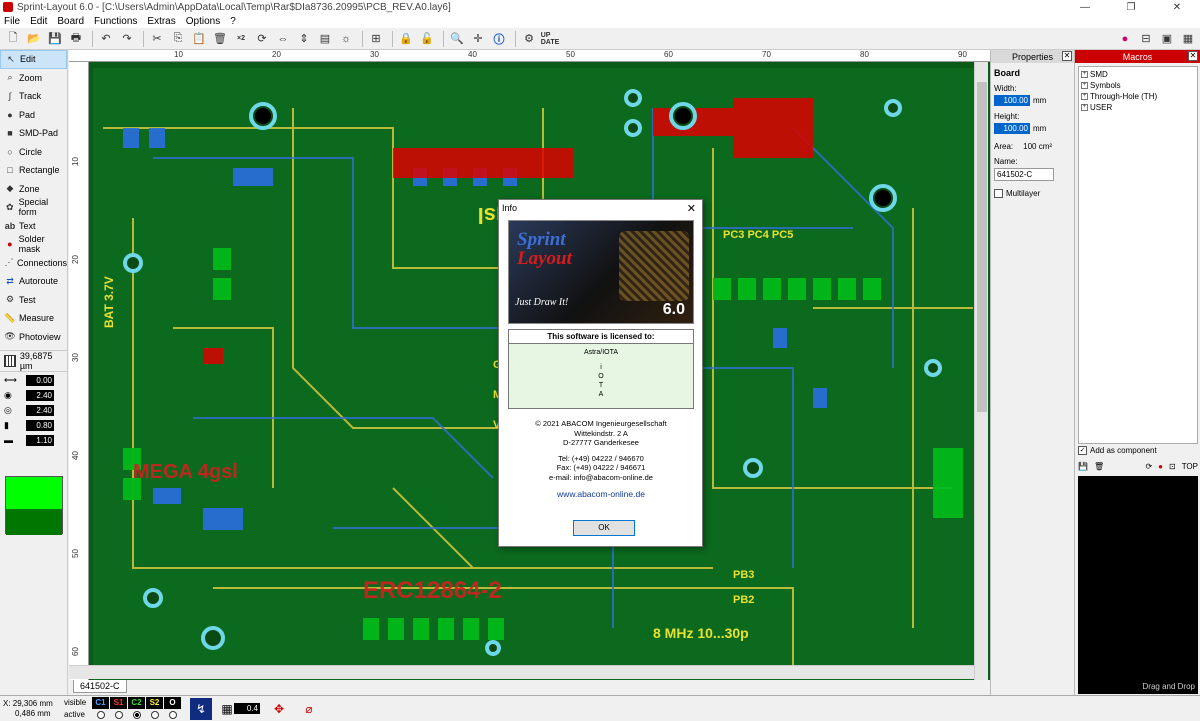 The width and height of the screenshot is (1200, 721). Describe the element at coordinates (1012, 100) in the screenshot. I see `width-field: 100.00` at that location.